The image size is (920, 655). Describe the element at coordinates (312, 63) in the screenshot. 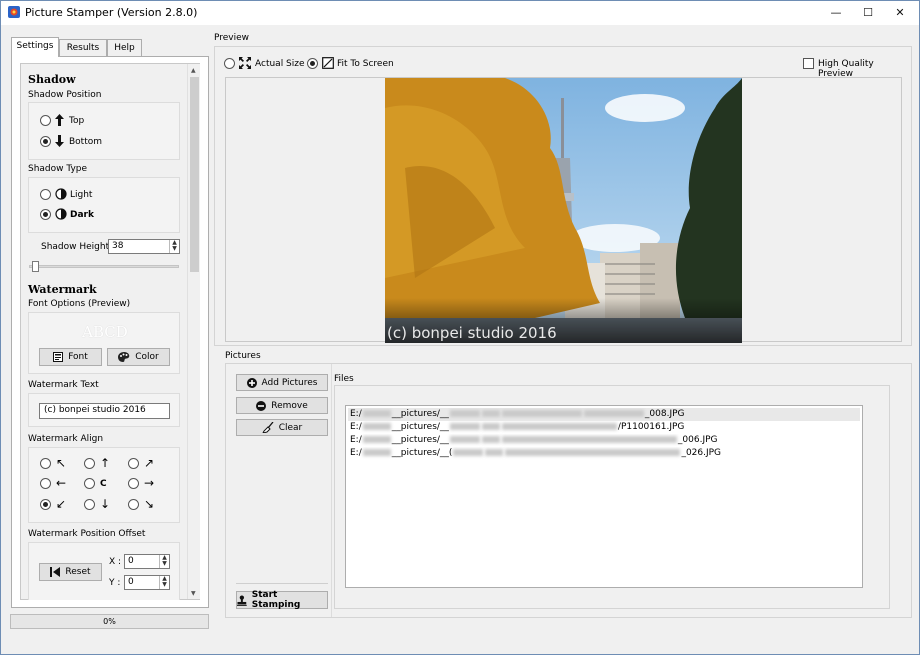

I see `fit-to-screen-radio` at that location.